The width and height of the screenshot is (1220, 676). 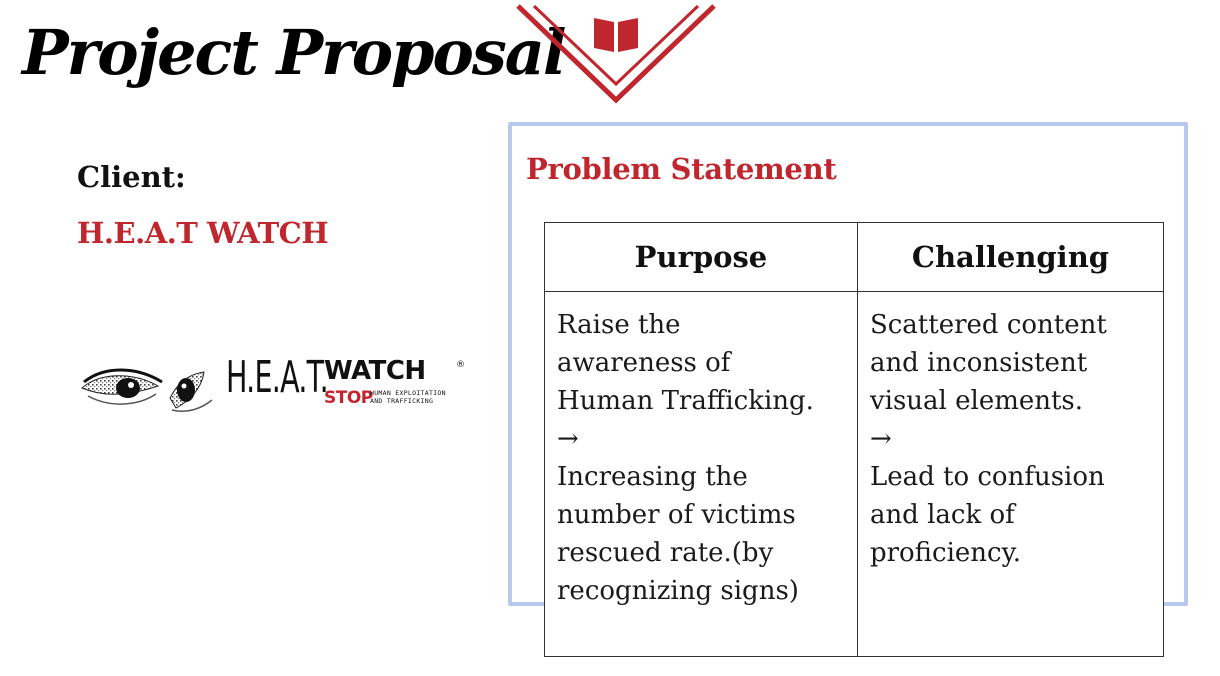 What do you see at coordinates (681, 169) in the screenshot?
I see `problem-statement-heading: Problem Statement` at bounding box center [681, 169].